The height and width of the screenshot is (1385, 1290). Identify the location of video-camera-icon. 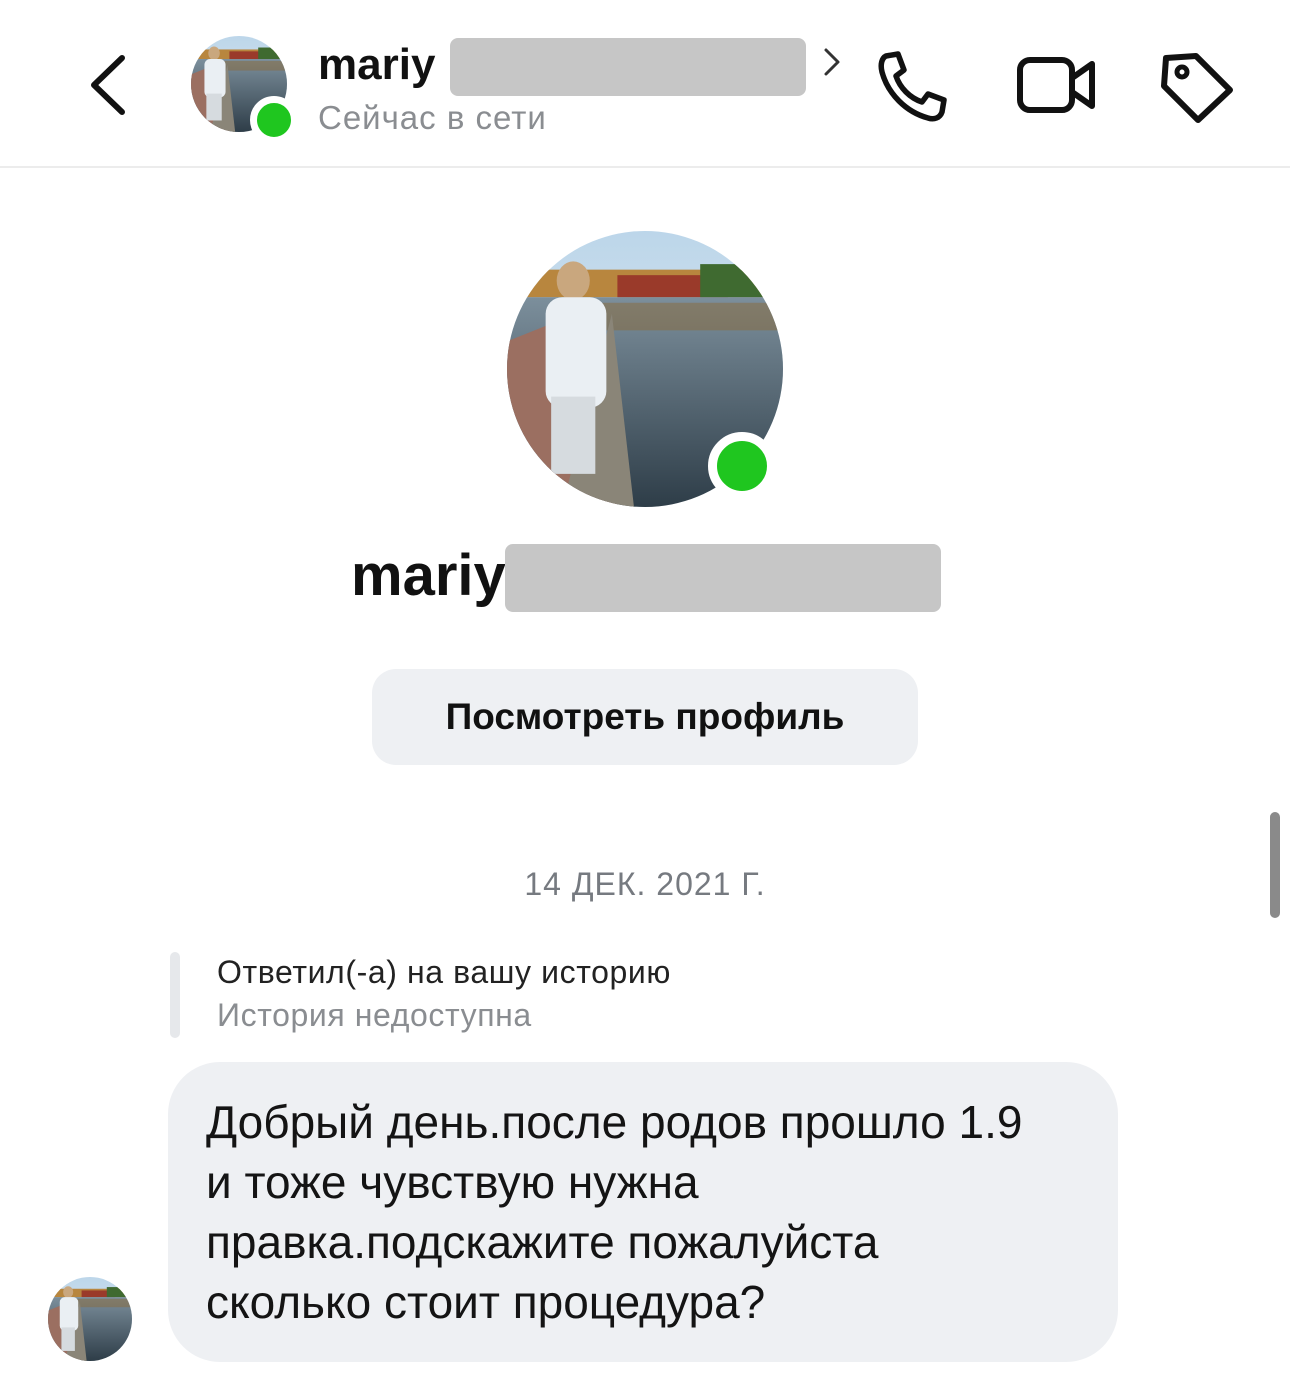
(1056, 85).